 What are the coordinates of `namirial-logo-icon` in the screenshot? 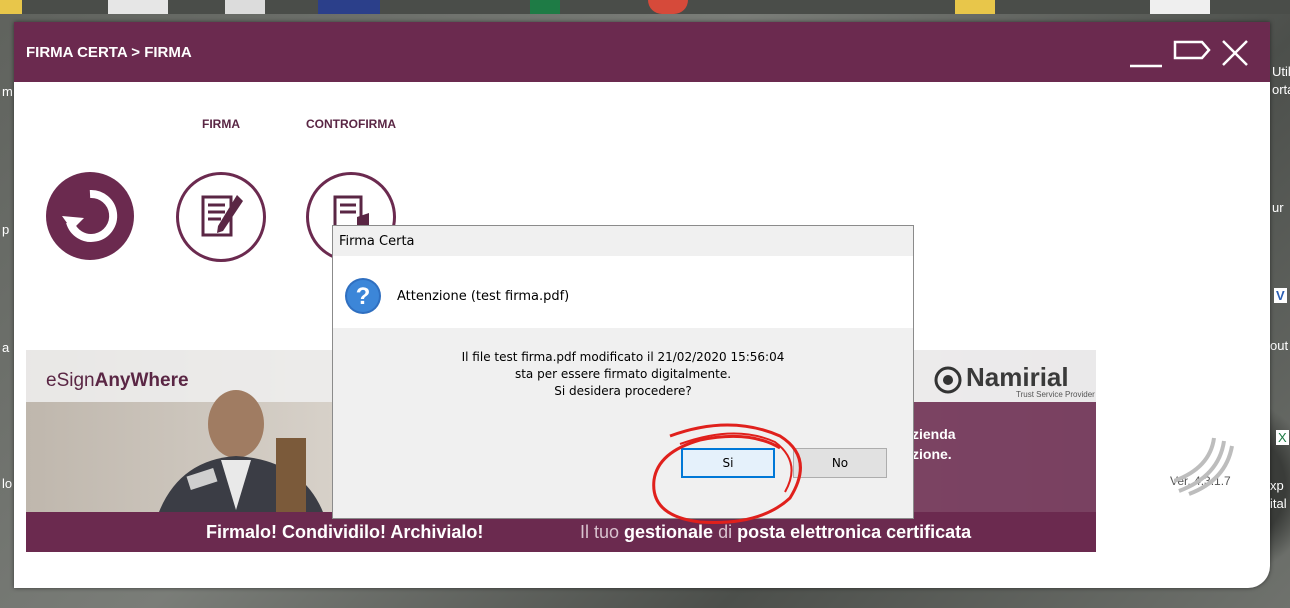 It's located at (948, 380).